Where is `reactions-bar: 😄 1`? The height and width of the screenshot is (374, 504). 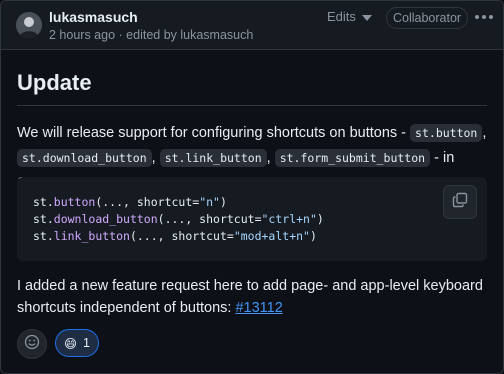 reactions-bar: 😄 1 is located at coordinates (58, 344).